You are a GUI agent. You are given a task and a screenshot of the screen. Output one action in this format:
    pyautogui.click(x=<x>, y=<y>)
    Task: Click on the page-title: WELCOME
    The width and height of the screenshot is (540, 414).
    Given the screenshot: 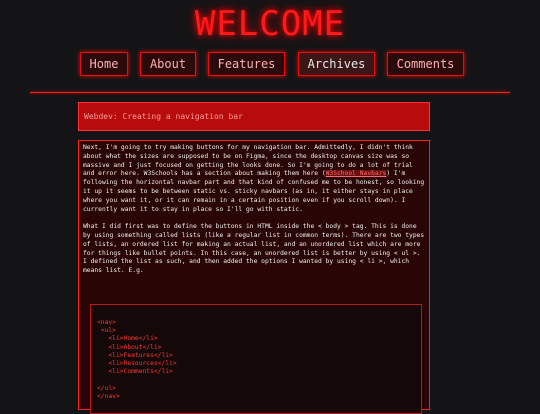 What is the action you would take?
    pyautogui.click(x=270, y=24)
    